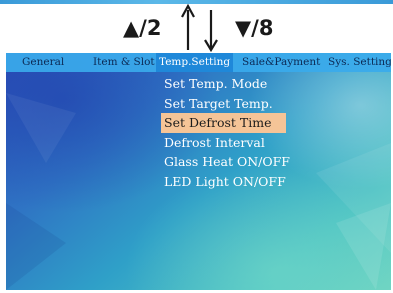  Describe the element at coordinates (276, 84) in the screenshot. I see `menu-item-set-temp-mode: Set Temp. Mode` at that location.